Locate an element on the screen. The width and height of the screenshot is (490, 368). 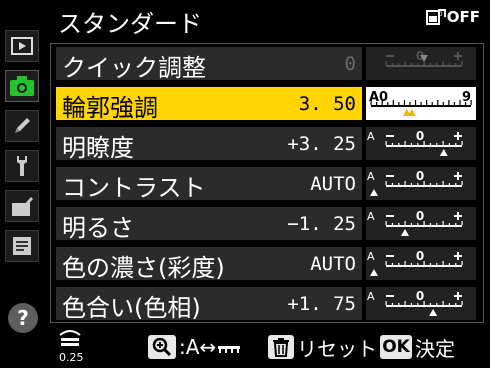
tab-custom-settings is located at coordinates (22, 126).